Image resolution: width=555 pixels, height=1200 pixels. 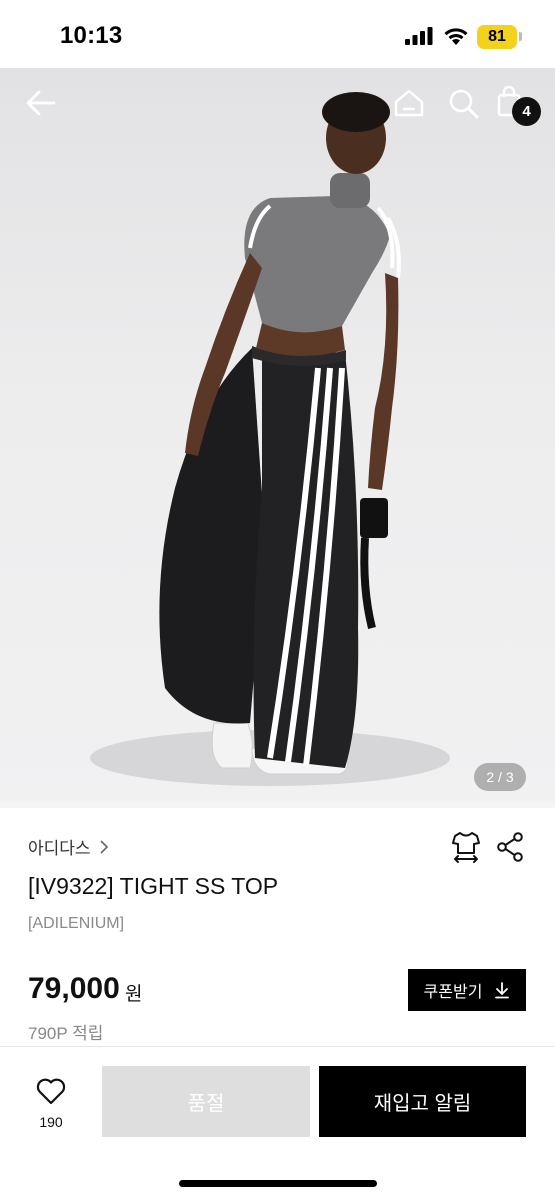 What do you see at coordinates (497, 37) in the screenshot?
I see `battery-indicator: 81` at bounding box center [497, 37].